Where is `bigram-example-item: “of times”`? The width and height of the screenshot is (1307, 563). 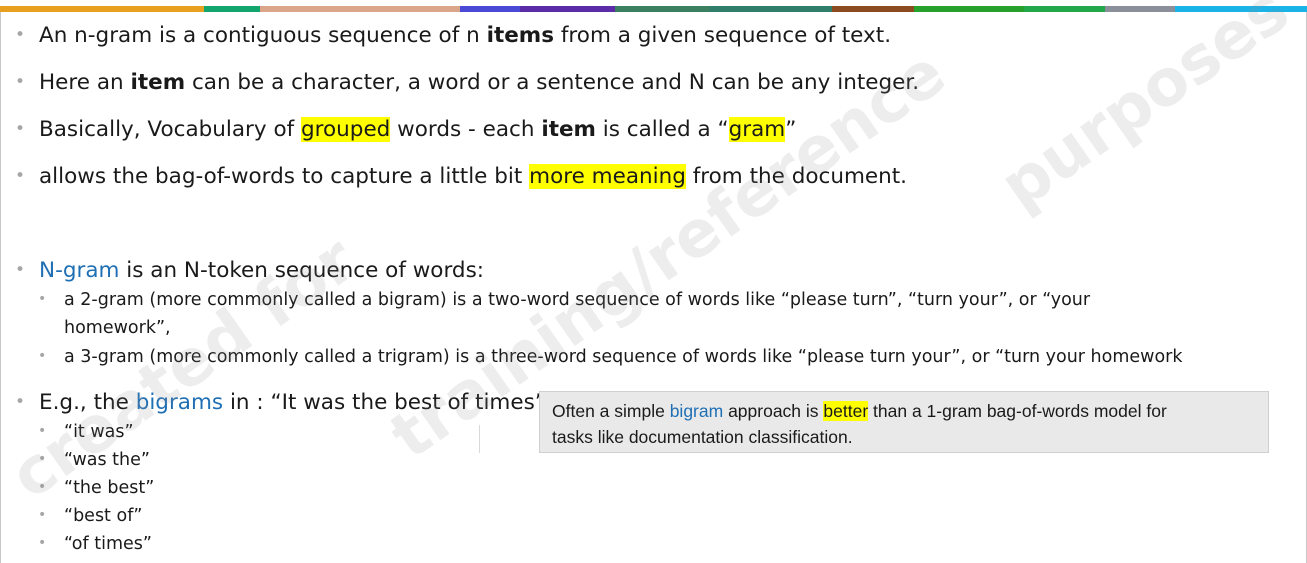 bigram-example-item: “of times” is located at coordinates (108, 544).